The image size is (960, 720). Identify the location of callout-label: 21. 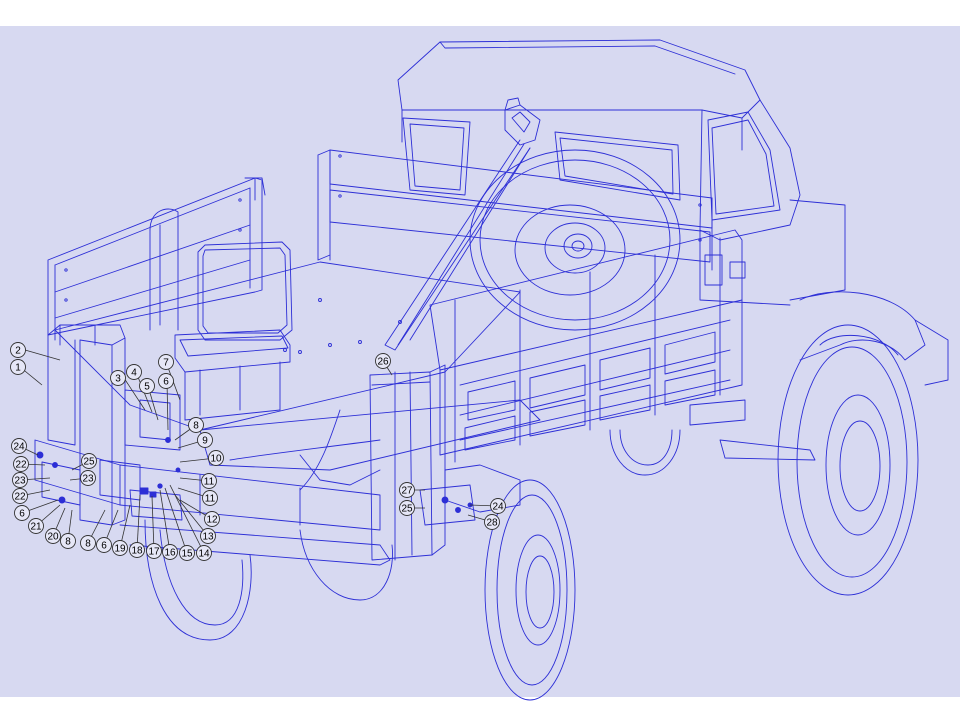
(36, 527).